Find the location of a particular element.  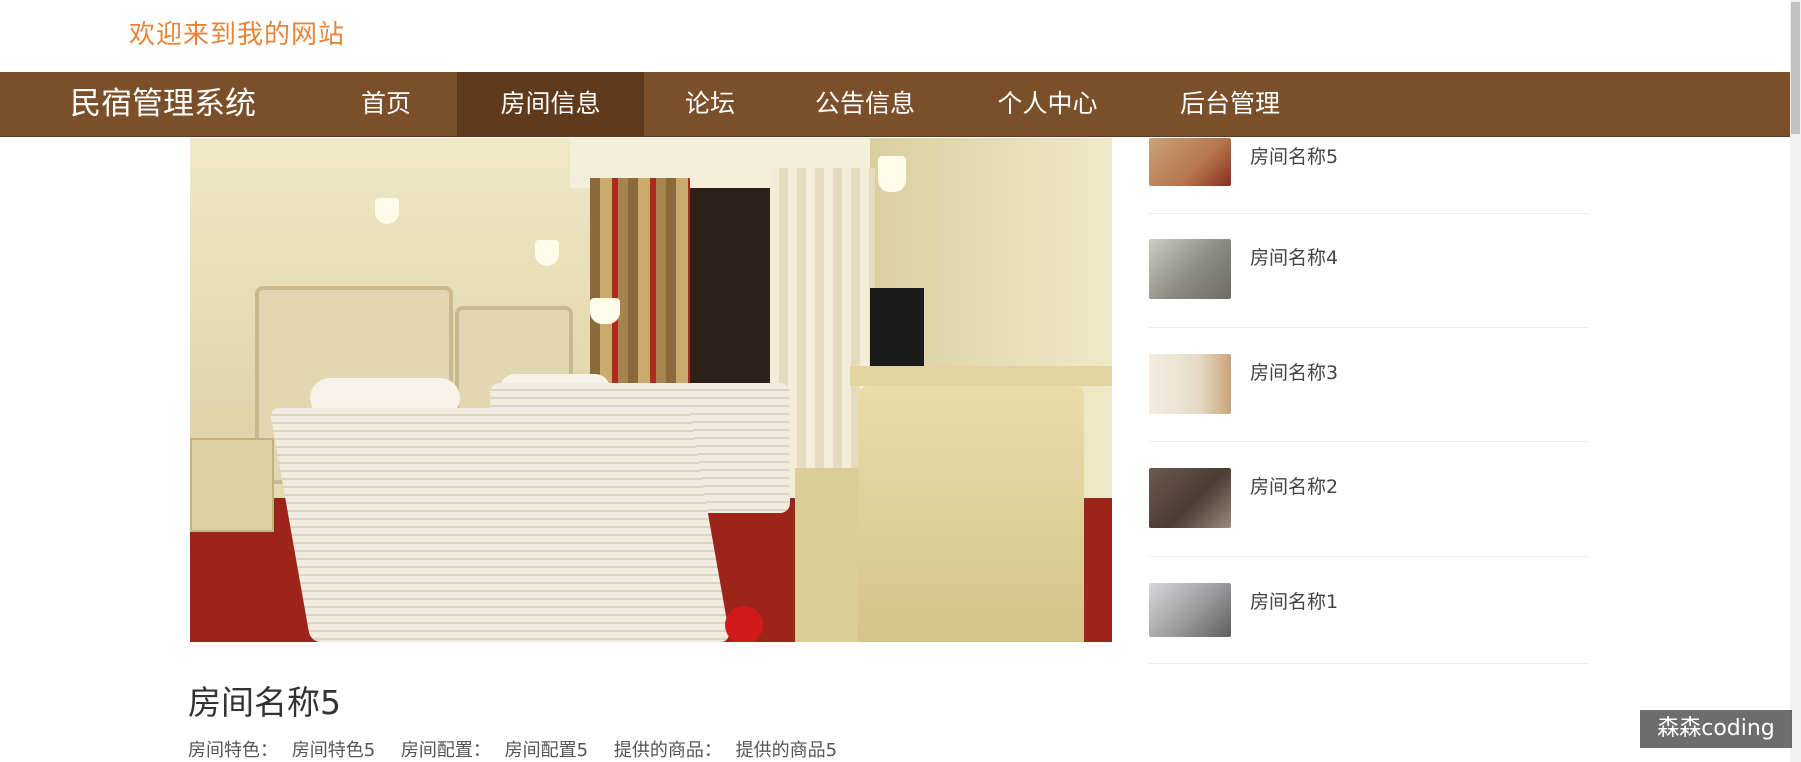

cursor-highlight is located at coordinates (744, 624).